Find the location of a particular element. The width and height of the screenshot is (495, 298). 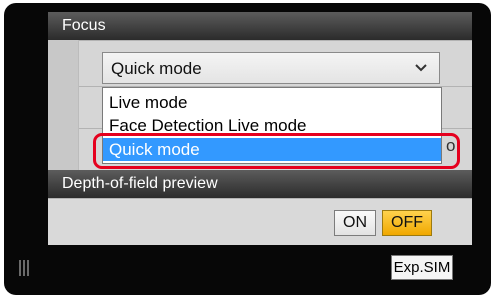

exp-sim-button: Exp.SIM is located at coordinates (422, 267).